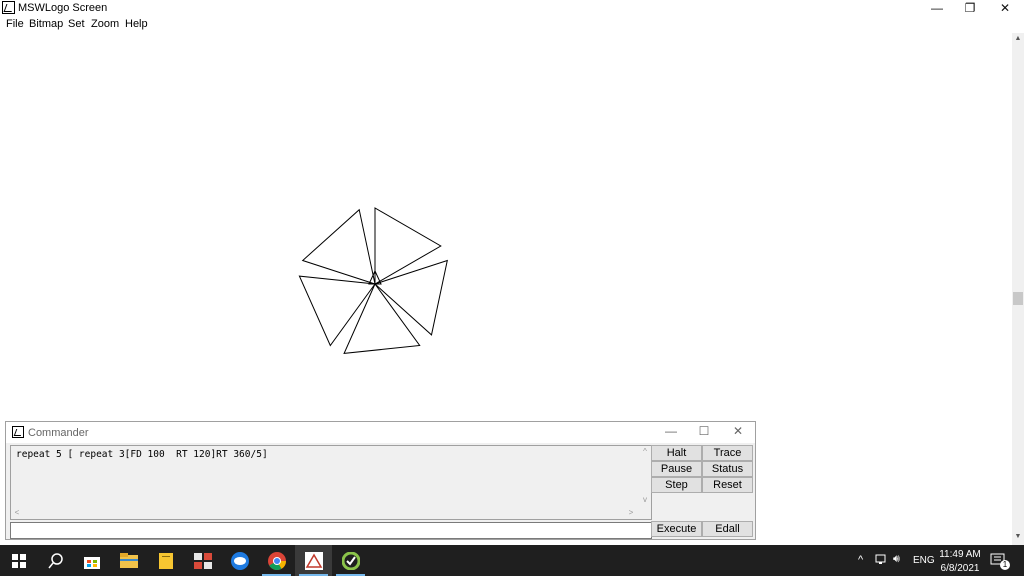  Describe the element at coordinates (704, 432) in the screenshot. I see `commander-maximize-button: ☐` at that location.